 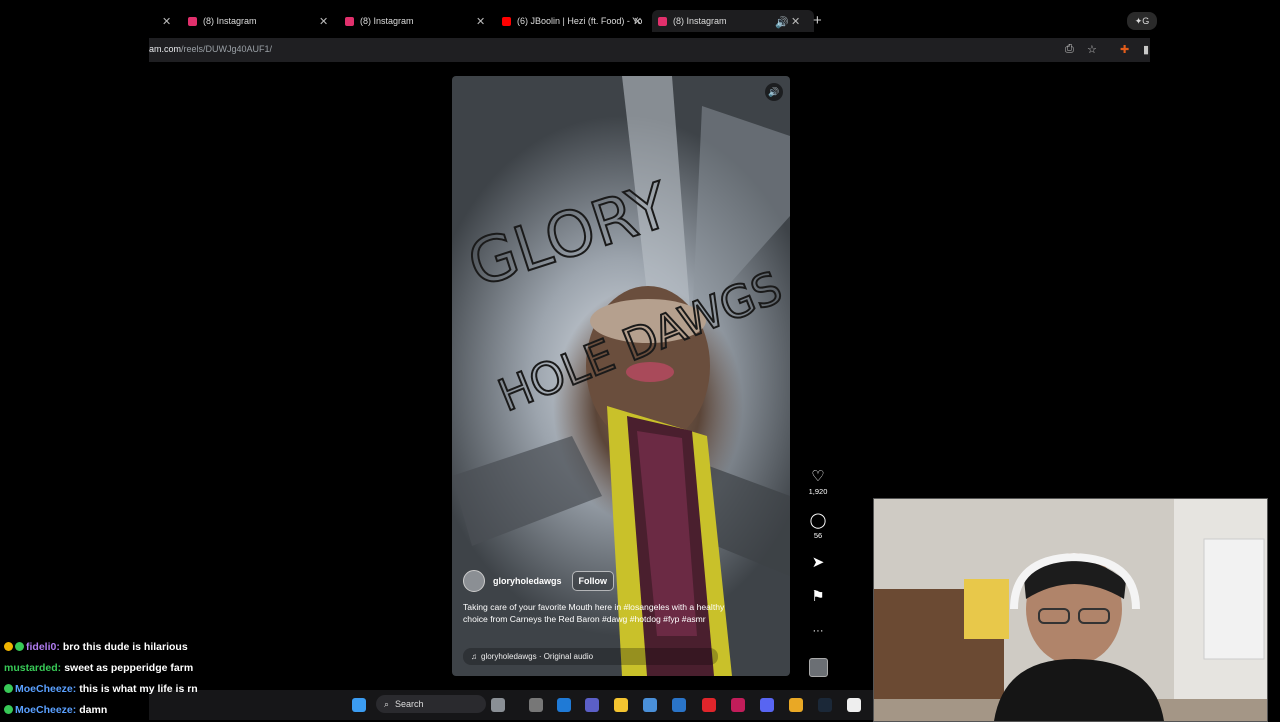 I want to click on chat-message: MoeCheeze: this is what my life is rn, so click(x=124, y=688).